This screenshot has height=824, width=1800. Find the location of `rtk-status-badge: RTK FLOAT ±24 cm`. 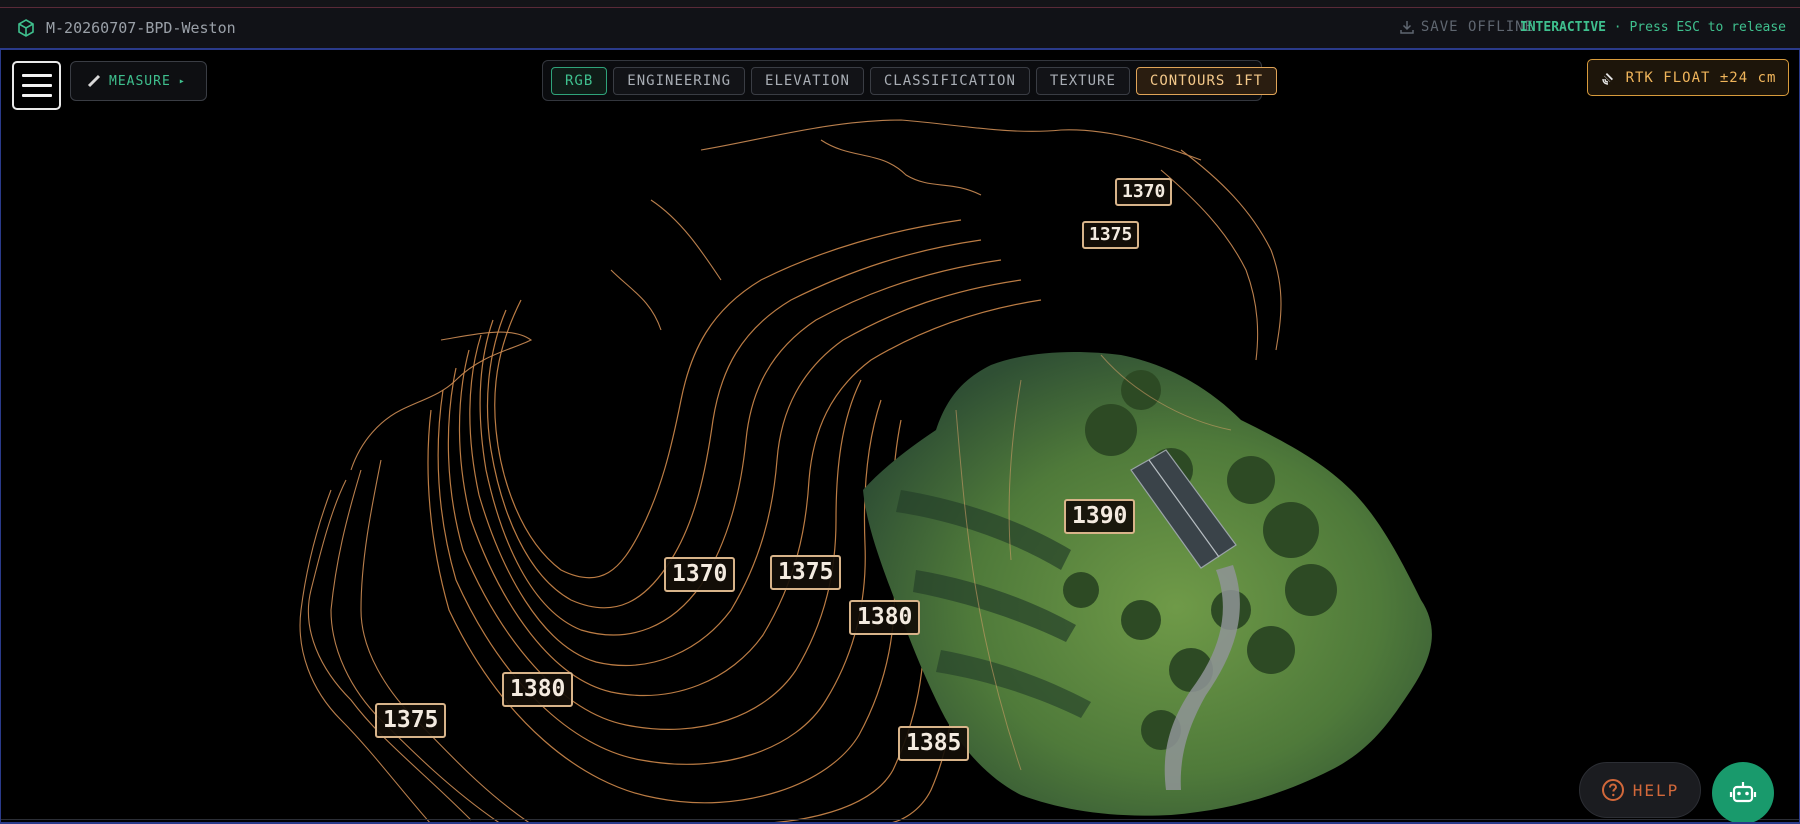

rtk-status-badge: RTK FLOAT ±24 cm is located at coordinates (1688, 77).